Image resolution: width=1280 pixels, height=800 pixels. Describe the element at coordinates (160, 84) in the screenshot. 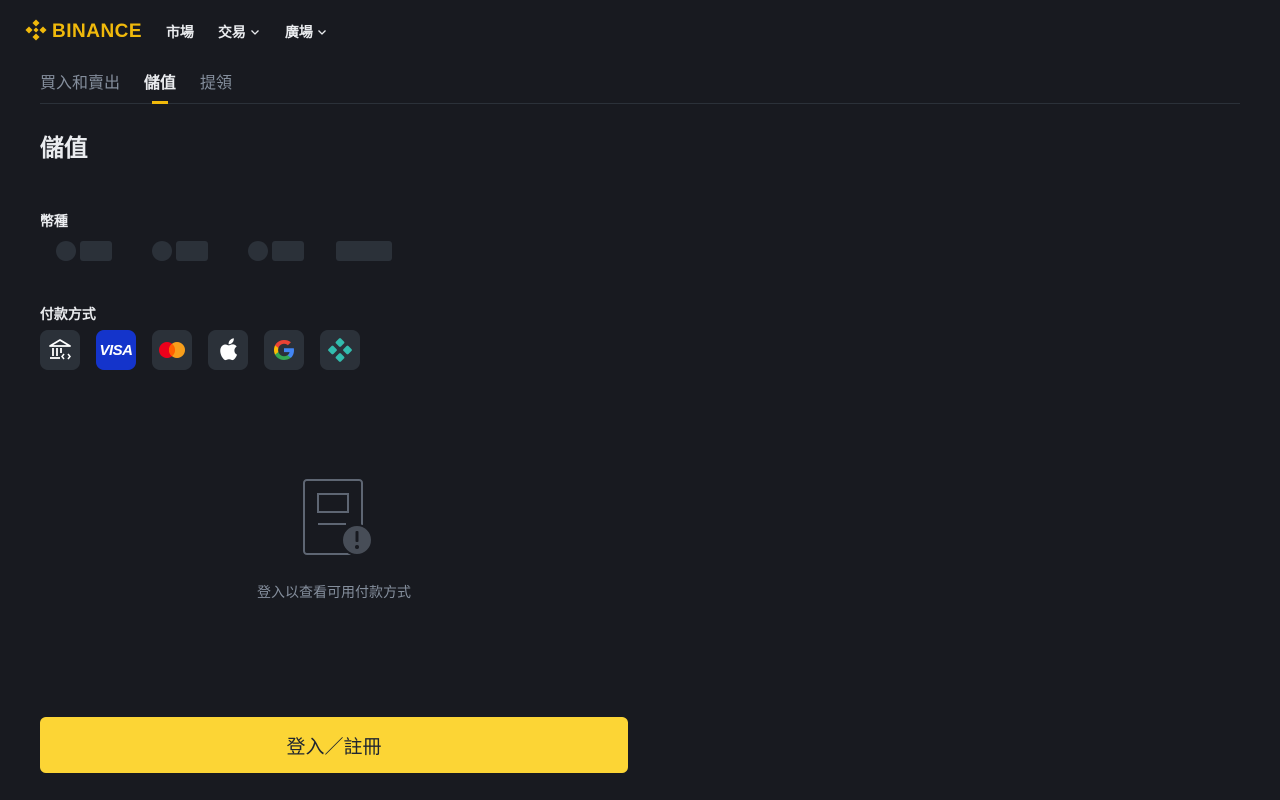

I see `tab-deposit: 儲值` at that location.